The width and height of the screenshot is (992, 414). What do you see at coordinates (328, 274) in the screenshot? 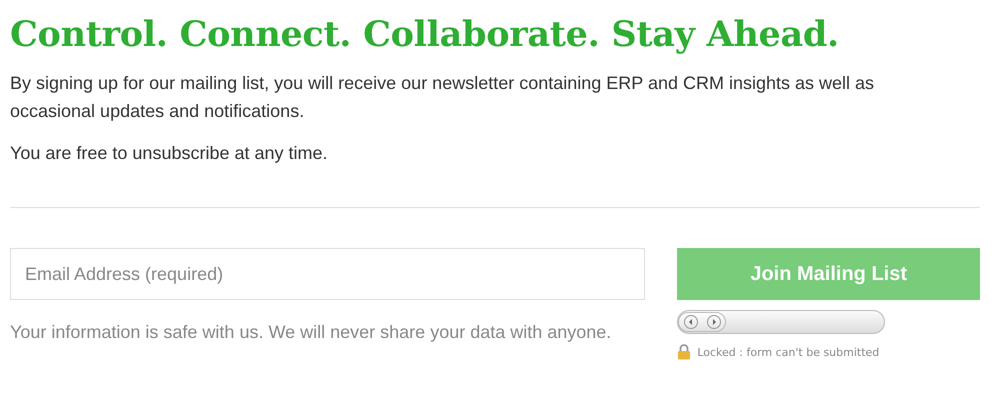
I see `email-field: Email Address (required)` at bounding box center [328, 274].